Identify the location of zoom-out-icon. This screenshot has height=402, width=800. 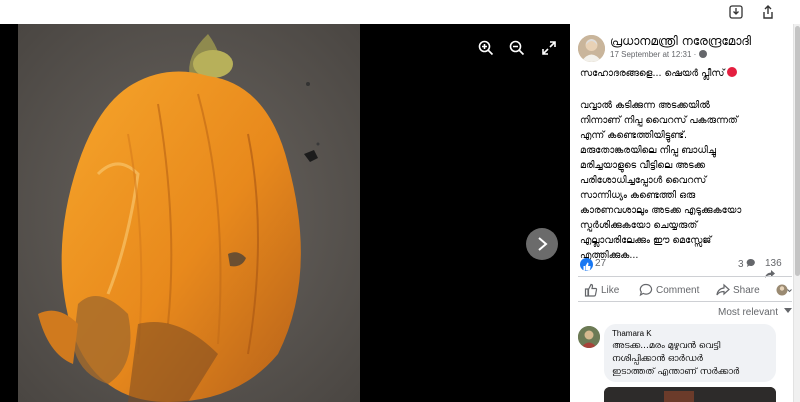
(517, 48).